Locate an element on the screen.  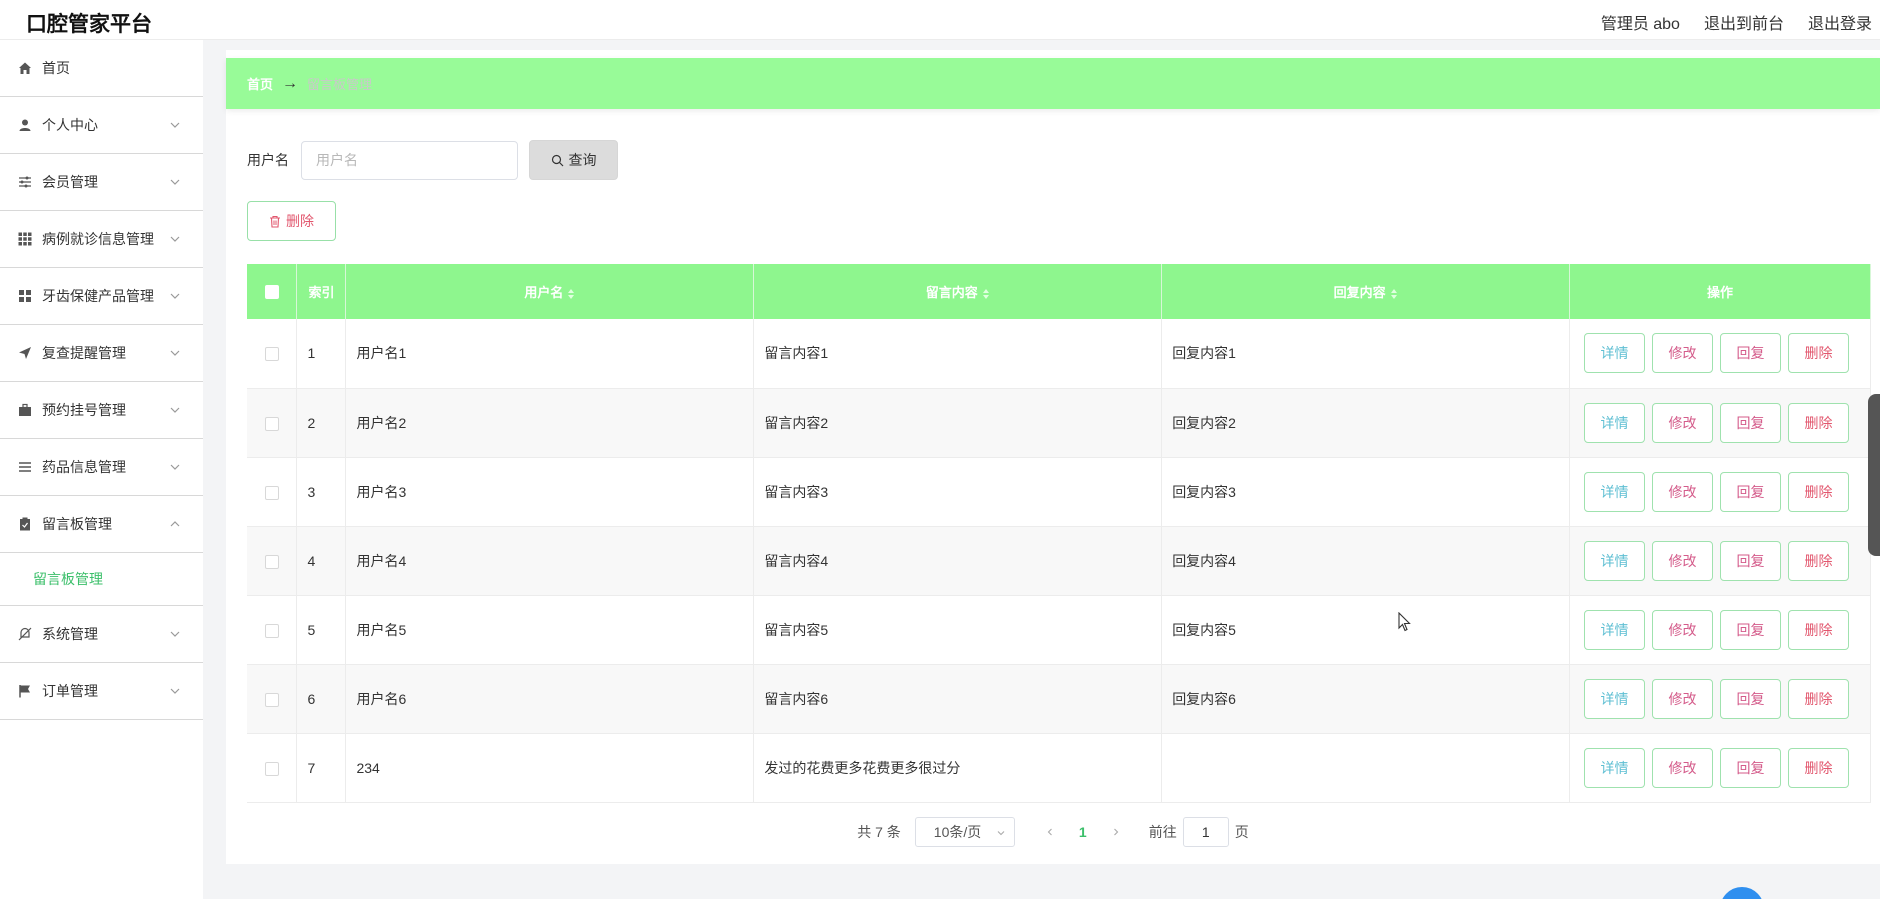
sidebar-item-system: 系统管理 is located at coordinates (101, 634).